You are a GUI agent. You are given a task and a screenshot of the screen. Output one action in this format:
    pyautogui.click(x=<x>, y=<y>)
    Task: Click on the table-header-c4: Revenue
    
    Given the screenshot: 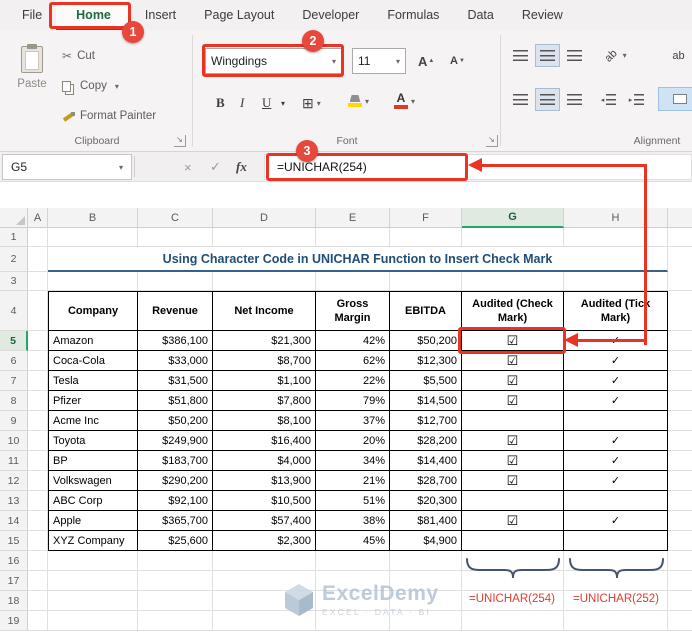 What is the action you would take?
    pyautogui.click(x=175, y=311)
    